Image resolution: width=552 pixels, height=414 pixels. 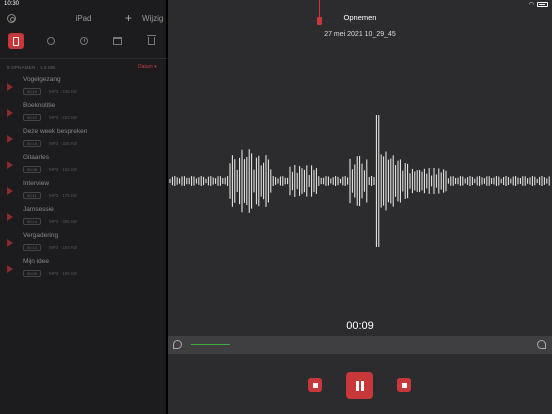 I want to click on trash-icon, so click(x=151, y=40).